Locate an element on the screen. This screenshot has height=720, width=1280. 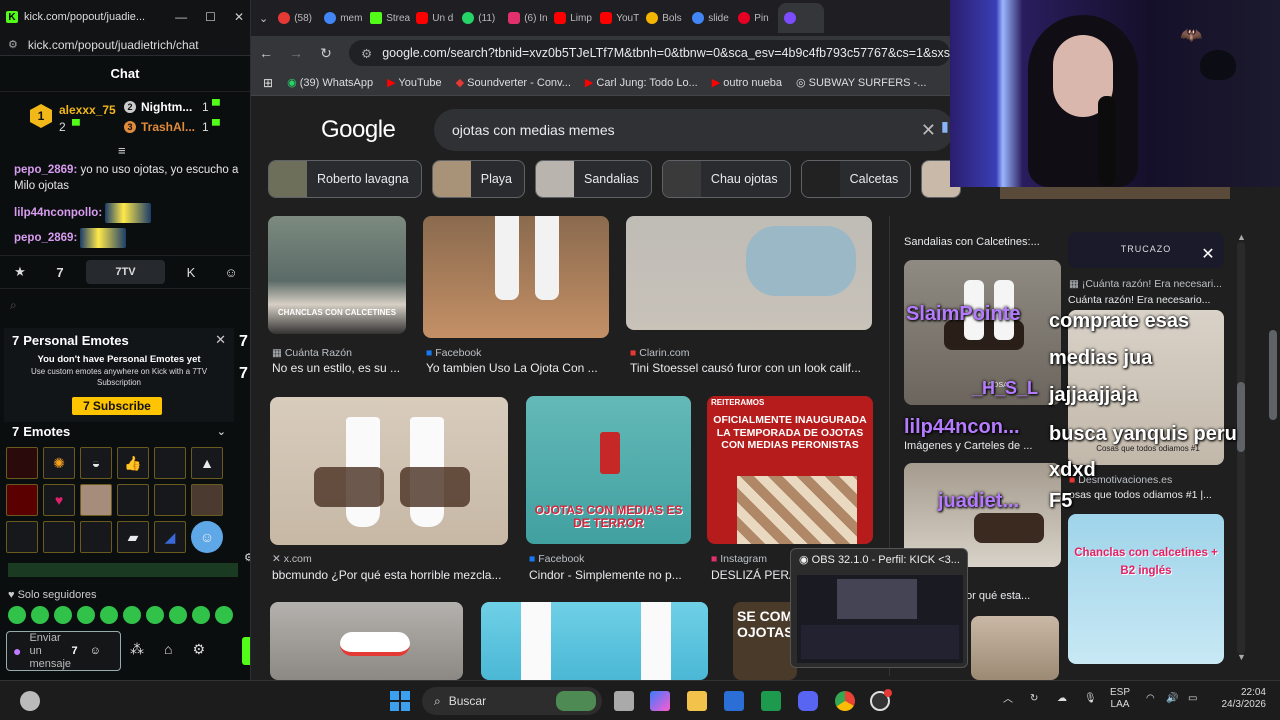
task-view-icon is located at coordinates (624, 701).